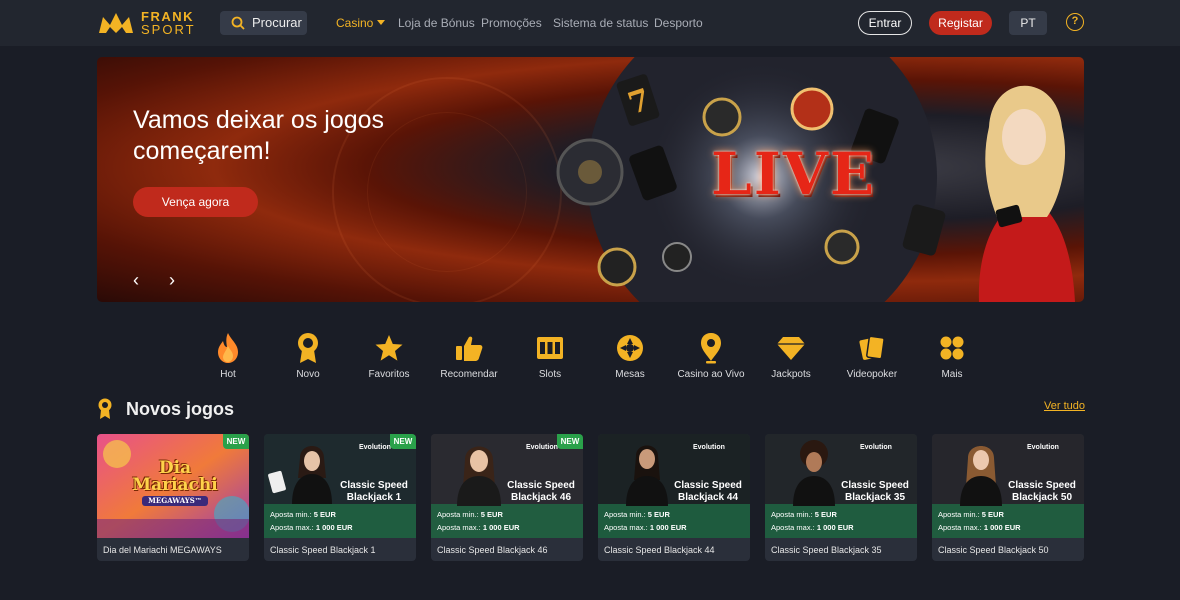  What do you see at coordinates (168, 29) in the screenshot?
I see `logo-line2: SPORT` at bounding box center [168, 29].